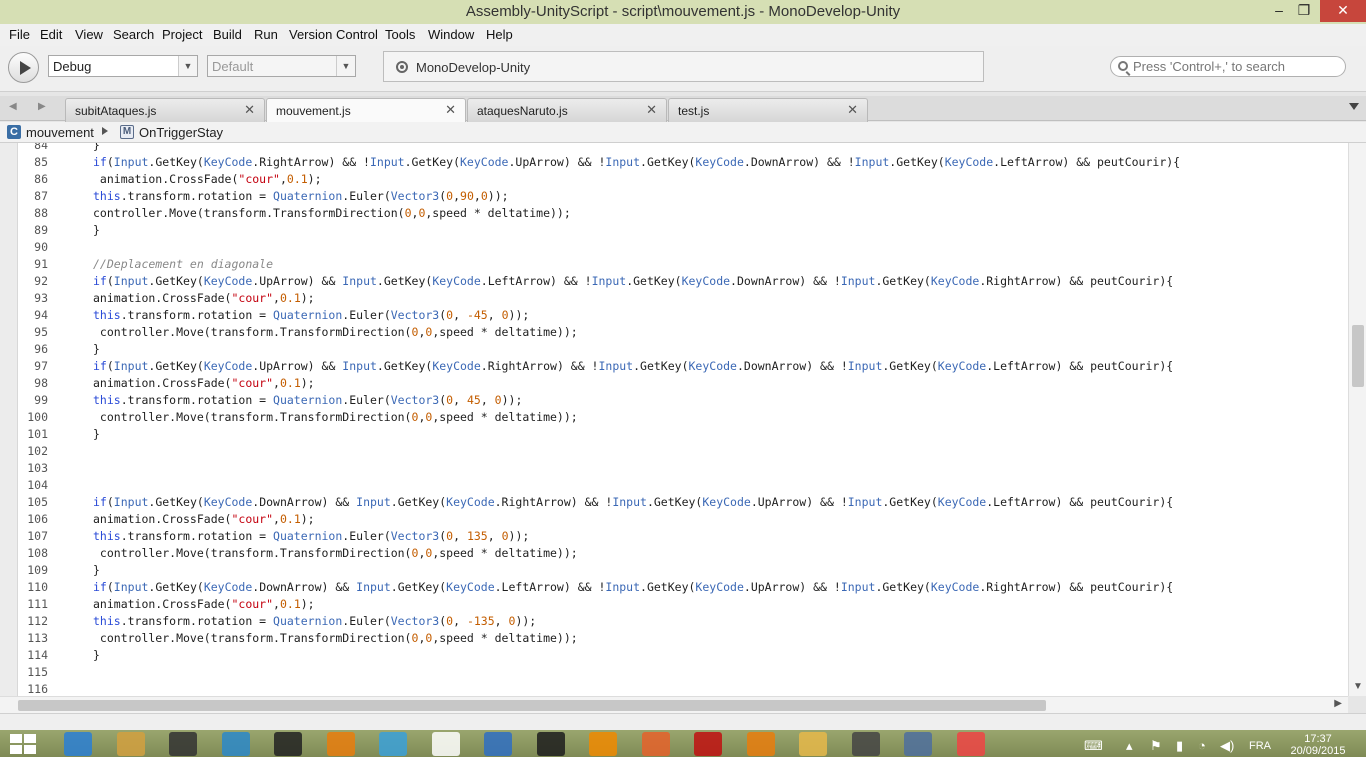  Describe the element at coordinates (281, 66) in the screenshot. I see `target-select: Default ▼` at that location.